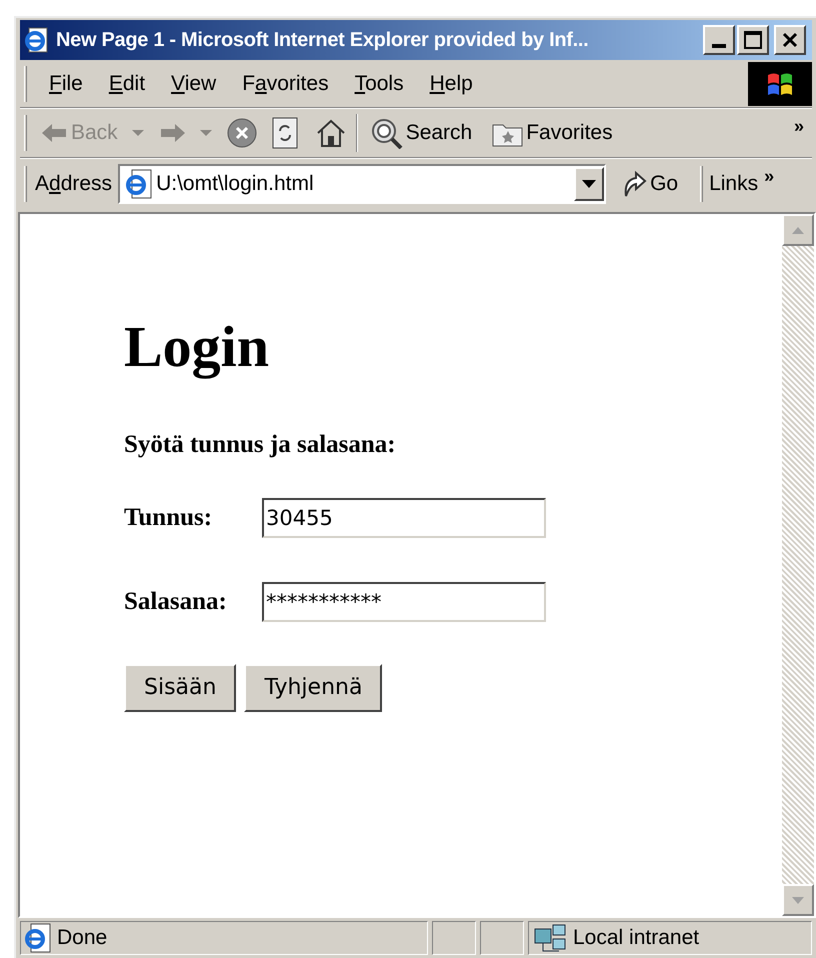 This screenshot has height=958, width=816. I want to click on stop-icon, so click(242, 133).